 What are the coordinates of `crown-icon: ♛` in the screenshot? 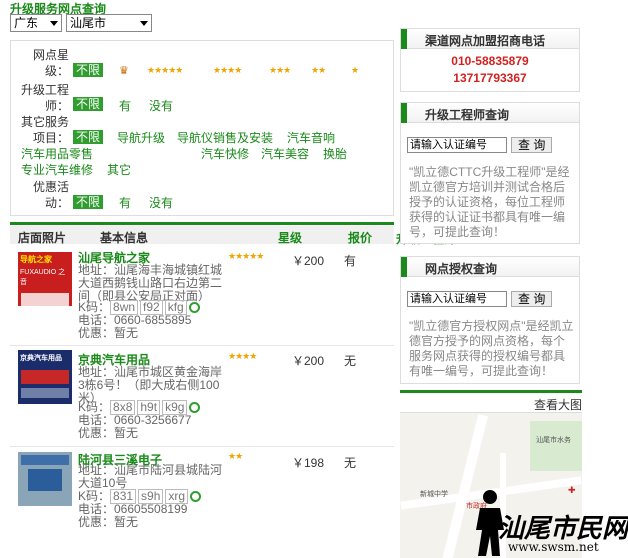 It's located at (124, 71).